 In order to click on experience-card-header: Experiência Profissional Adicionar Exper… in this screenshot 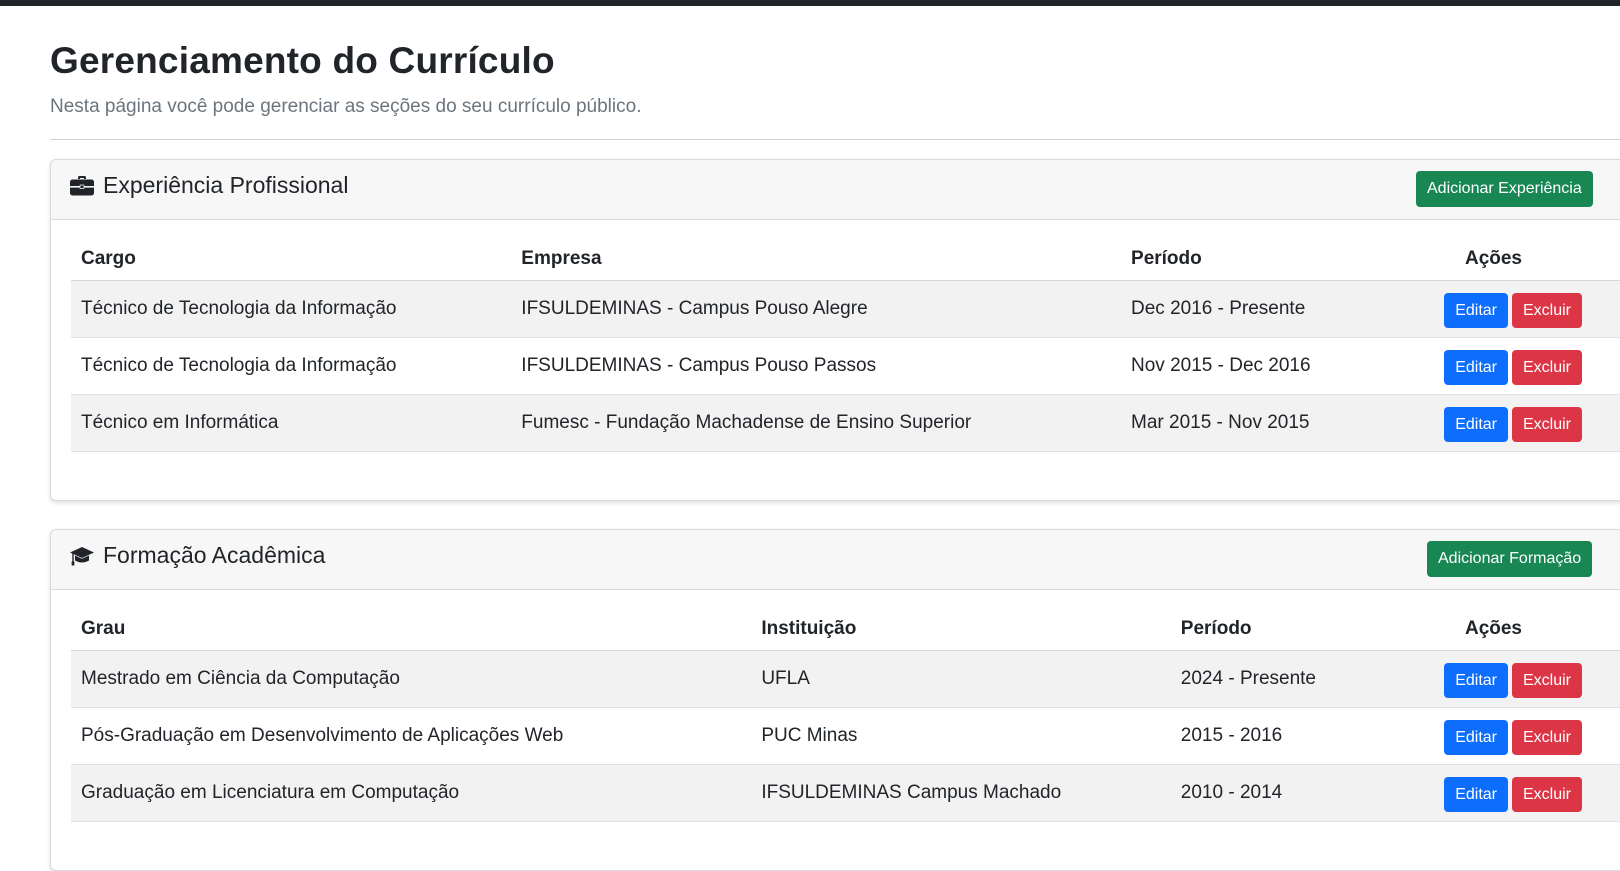, I will do `click(835, 190)`.